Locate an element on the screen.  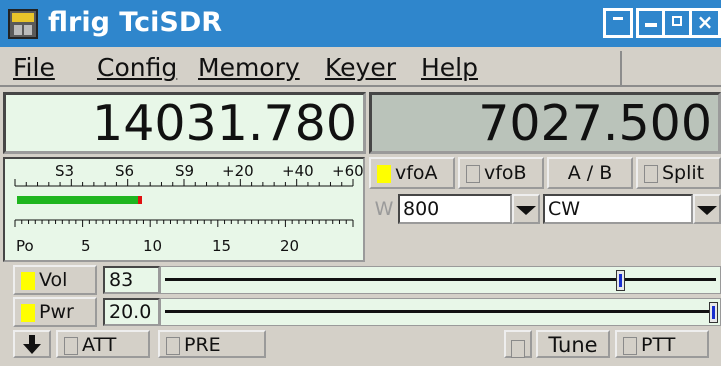
down-arrow-icon is located at coordinates (32, 344).